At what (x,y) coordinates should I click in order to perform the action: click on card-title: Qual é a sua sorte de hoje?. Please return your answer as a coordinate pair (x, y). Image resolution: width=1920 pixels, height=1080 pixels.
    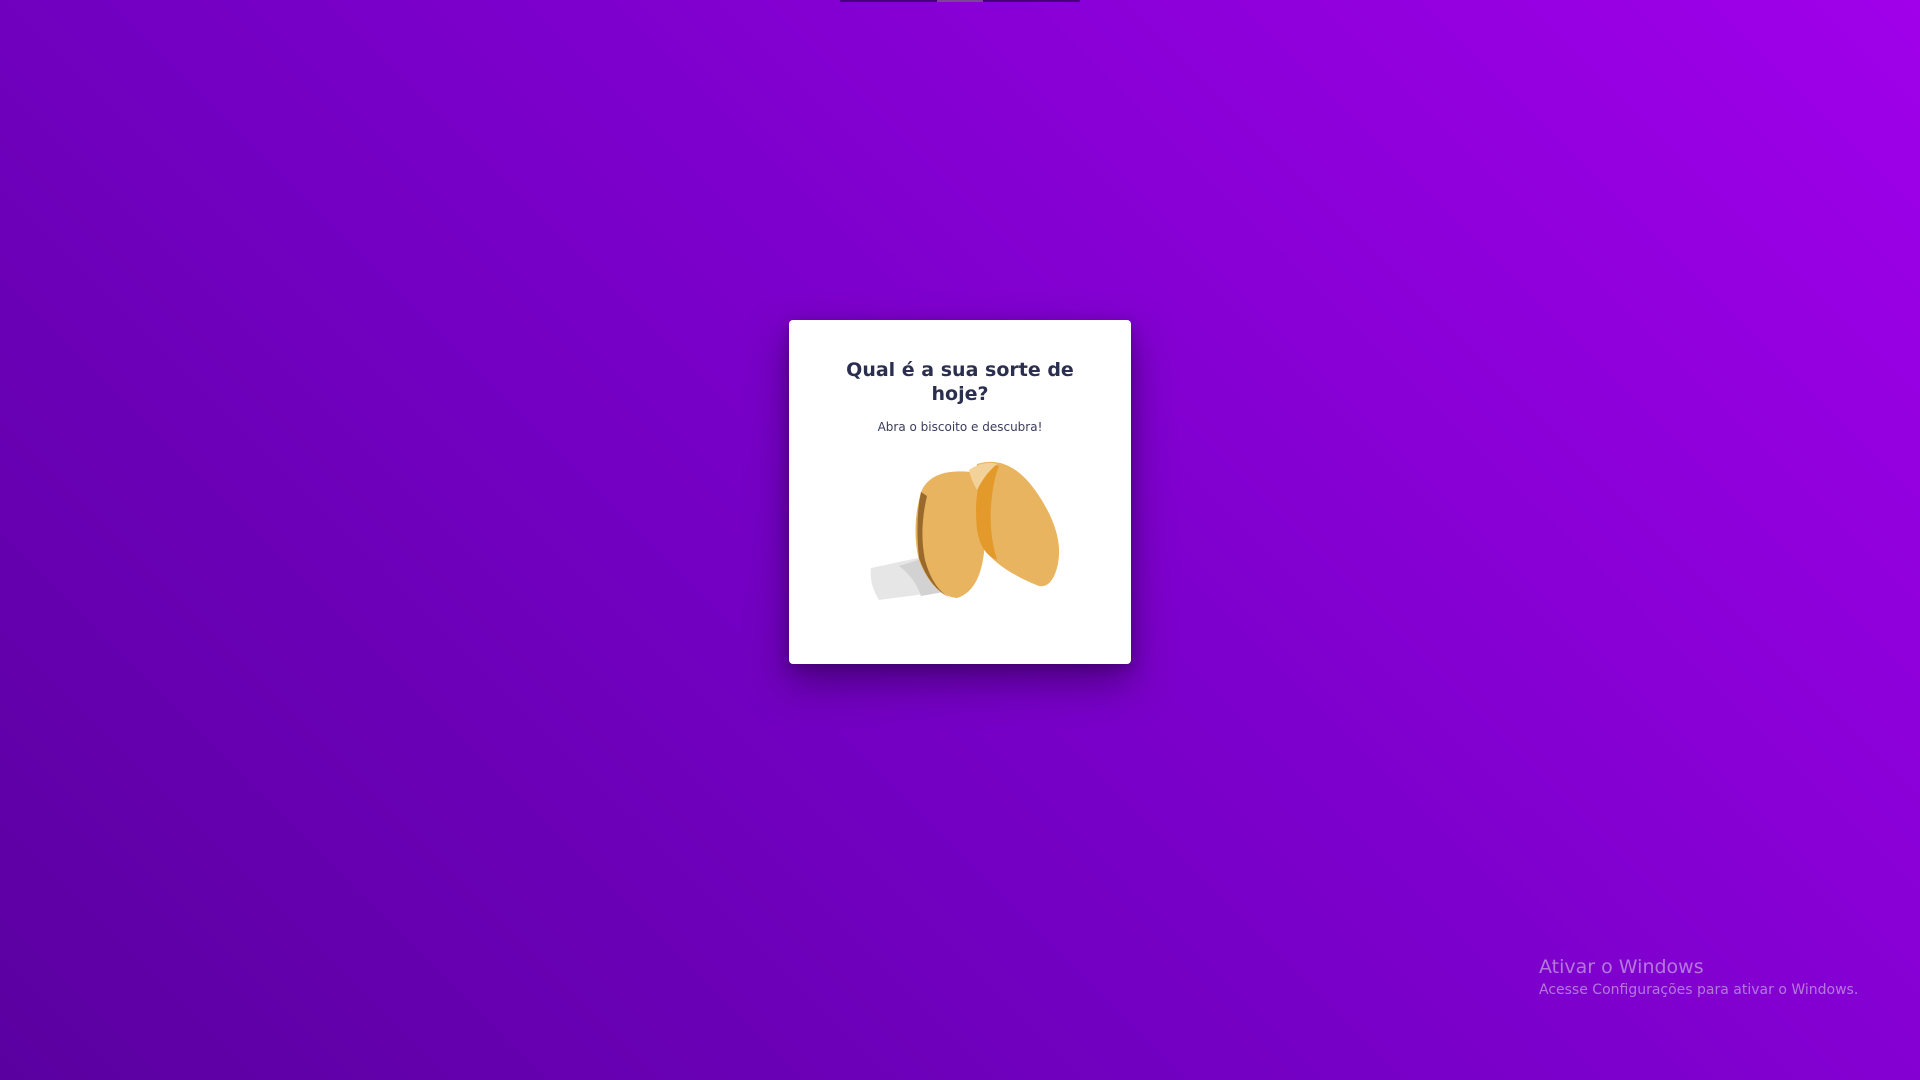
    Looking at the image, I should click on (960, 382).